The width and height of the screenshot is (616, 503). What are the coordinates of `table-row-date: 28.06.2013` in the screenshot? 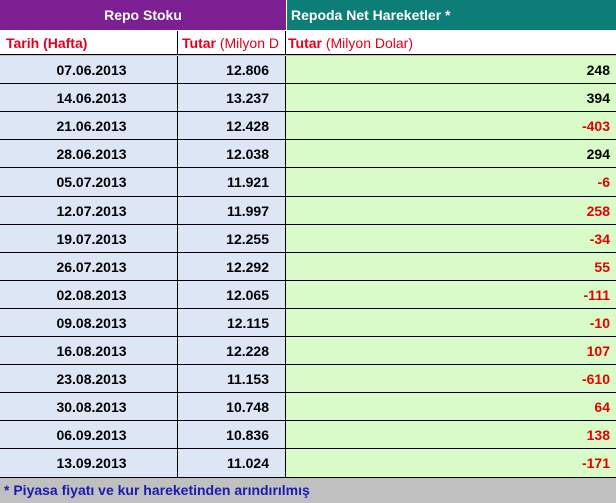 It's located at (89, 154).